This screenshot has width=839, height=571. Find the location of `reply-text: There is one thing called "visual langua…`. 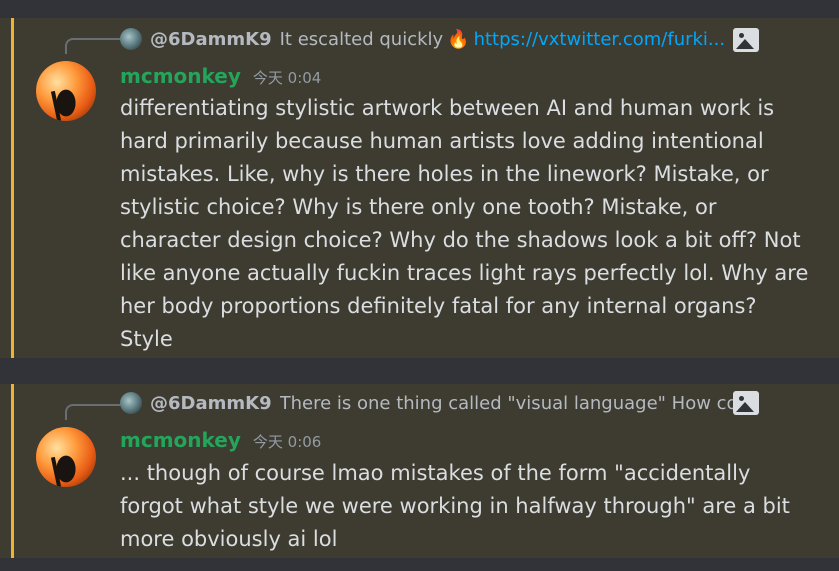

reply-text: There is one thing called "visual langua… is located at coordinates (517, 403).